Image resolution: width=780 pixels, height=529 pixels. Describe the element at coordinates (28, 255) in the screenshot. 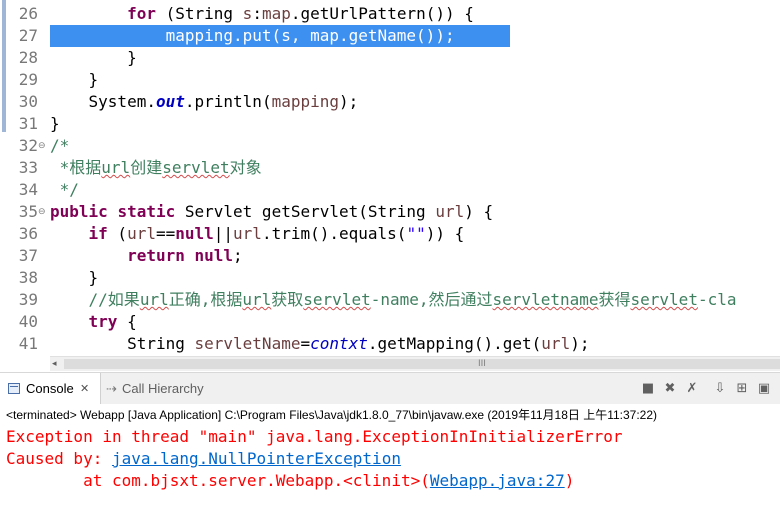

I see `line-number: 37` at that location.